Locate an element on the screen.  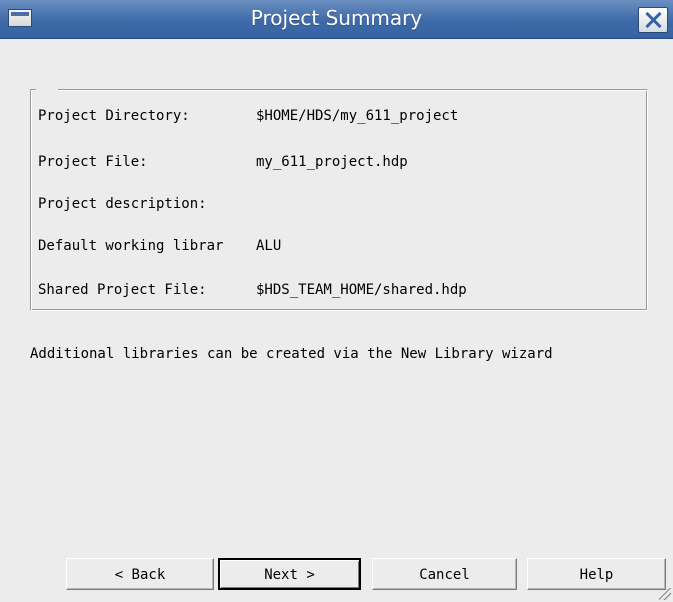
project-file-value: my_611_project.hdp is located at coordinates (332, 162).